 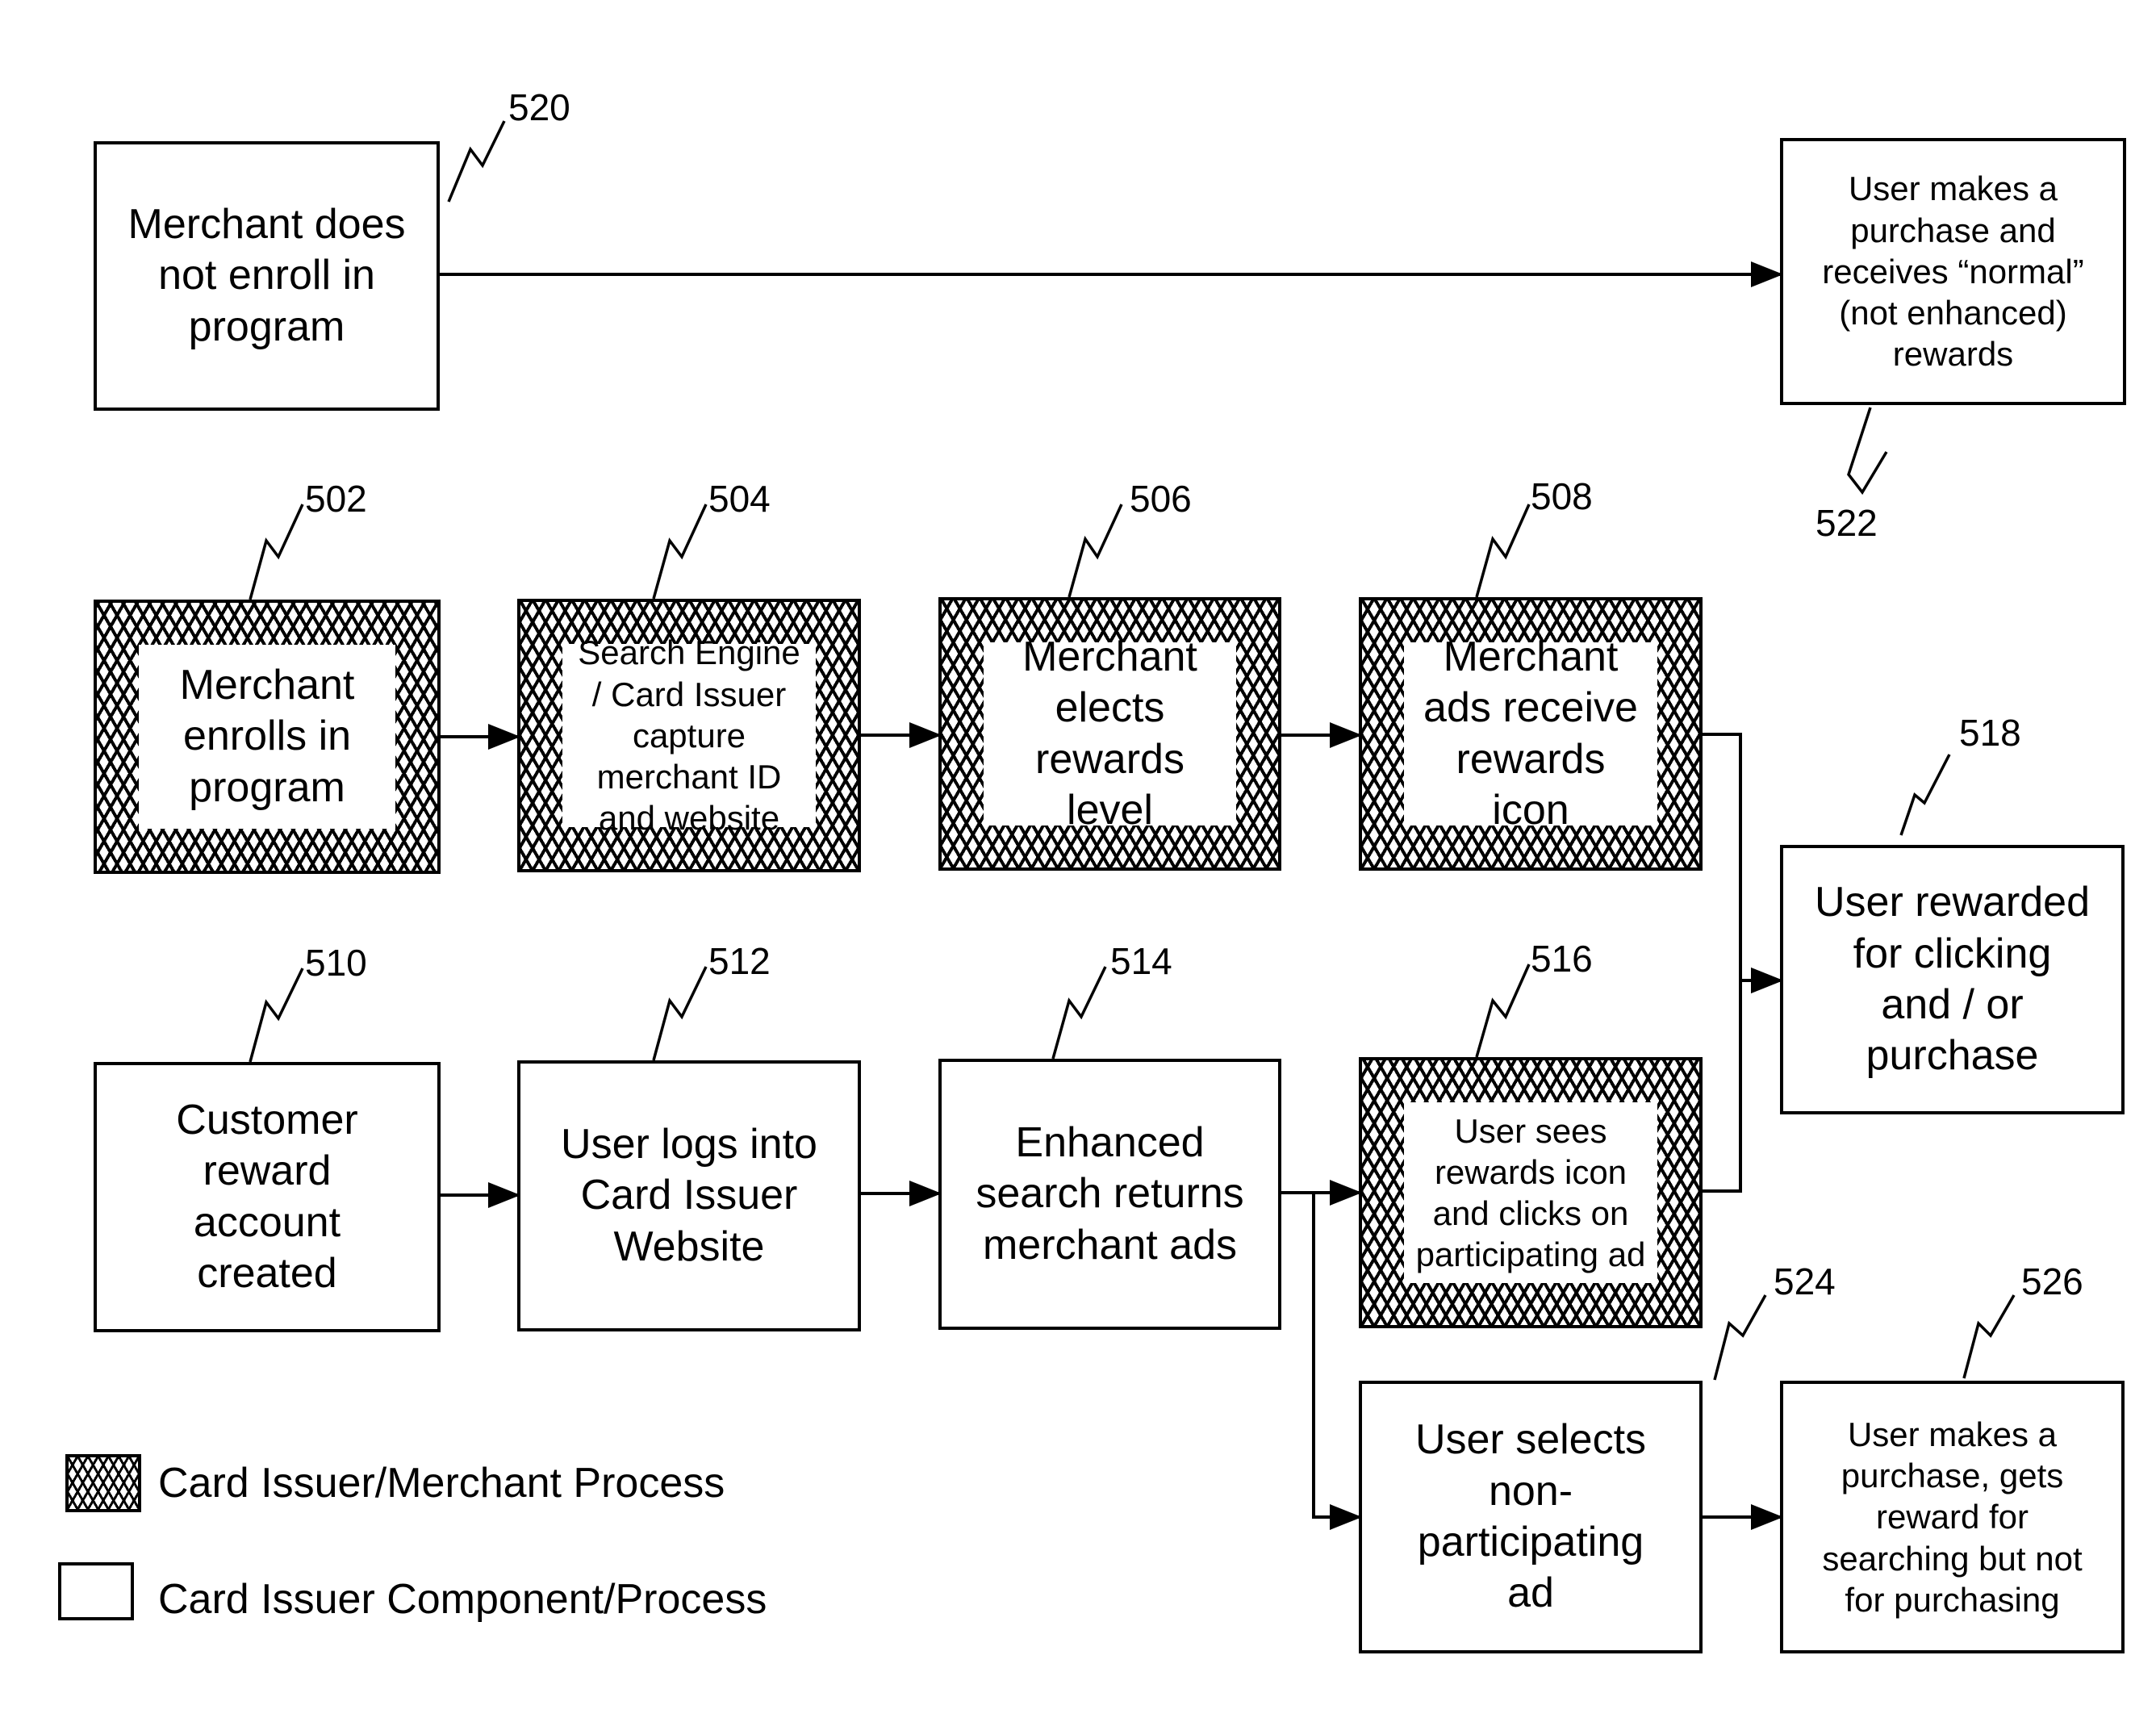 What do you see at coordinates (336, 963) in the screenshot?
I see `reference-numeral-510: 510` at bounding box center [336, 963].